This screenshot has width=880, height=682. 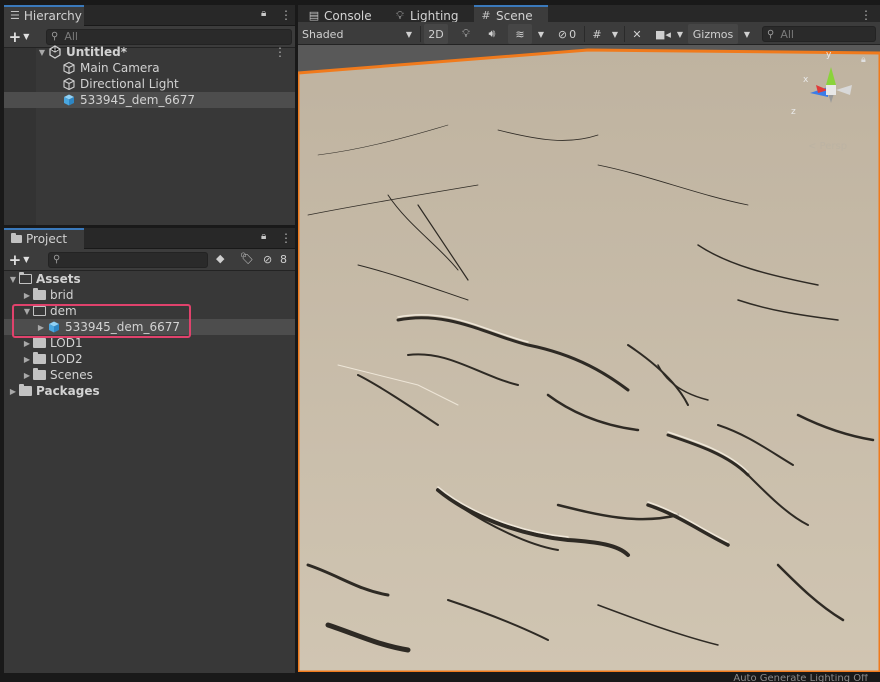 I want to click on tab-project: Project, so click(x=44, y=238).